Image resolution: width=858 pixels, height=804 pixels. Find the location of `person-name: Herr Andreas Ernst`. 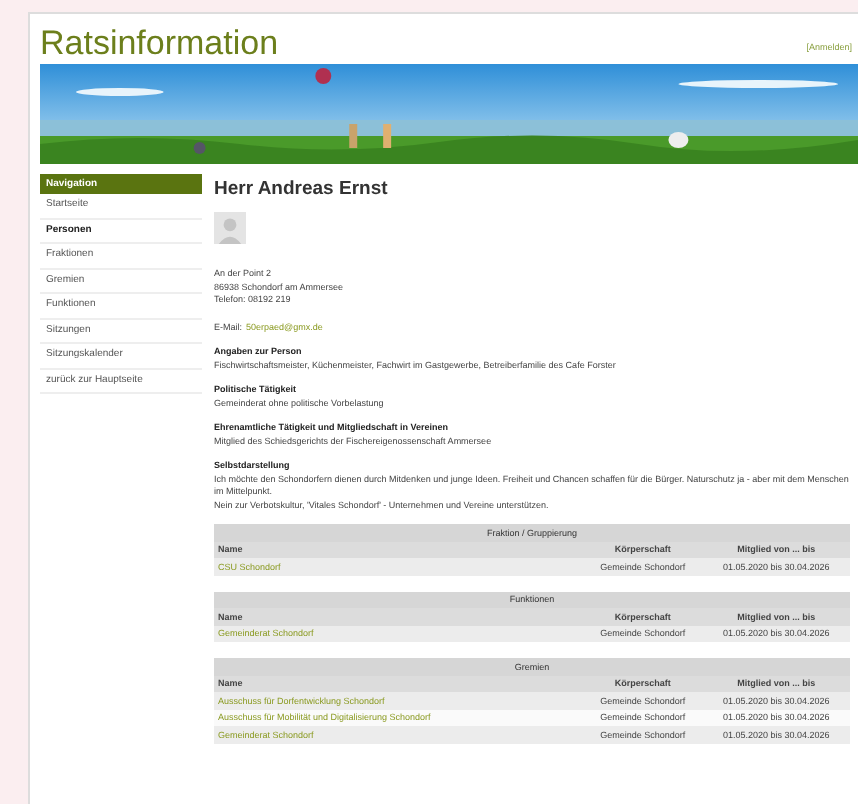

person-name: Herr Andreas Ernst is located at coordinates (302, 189).